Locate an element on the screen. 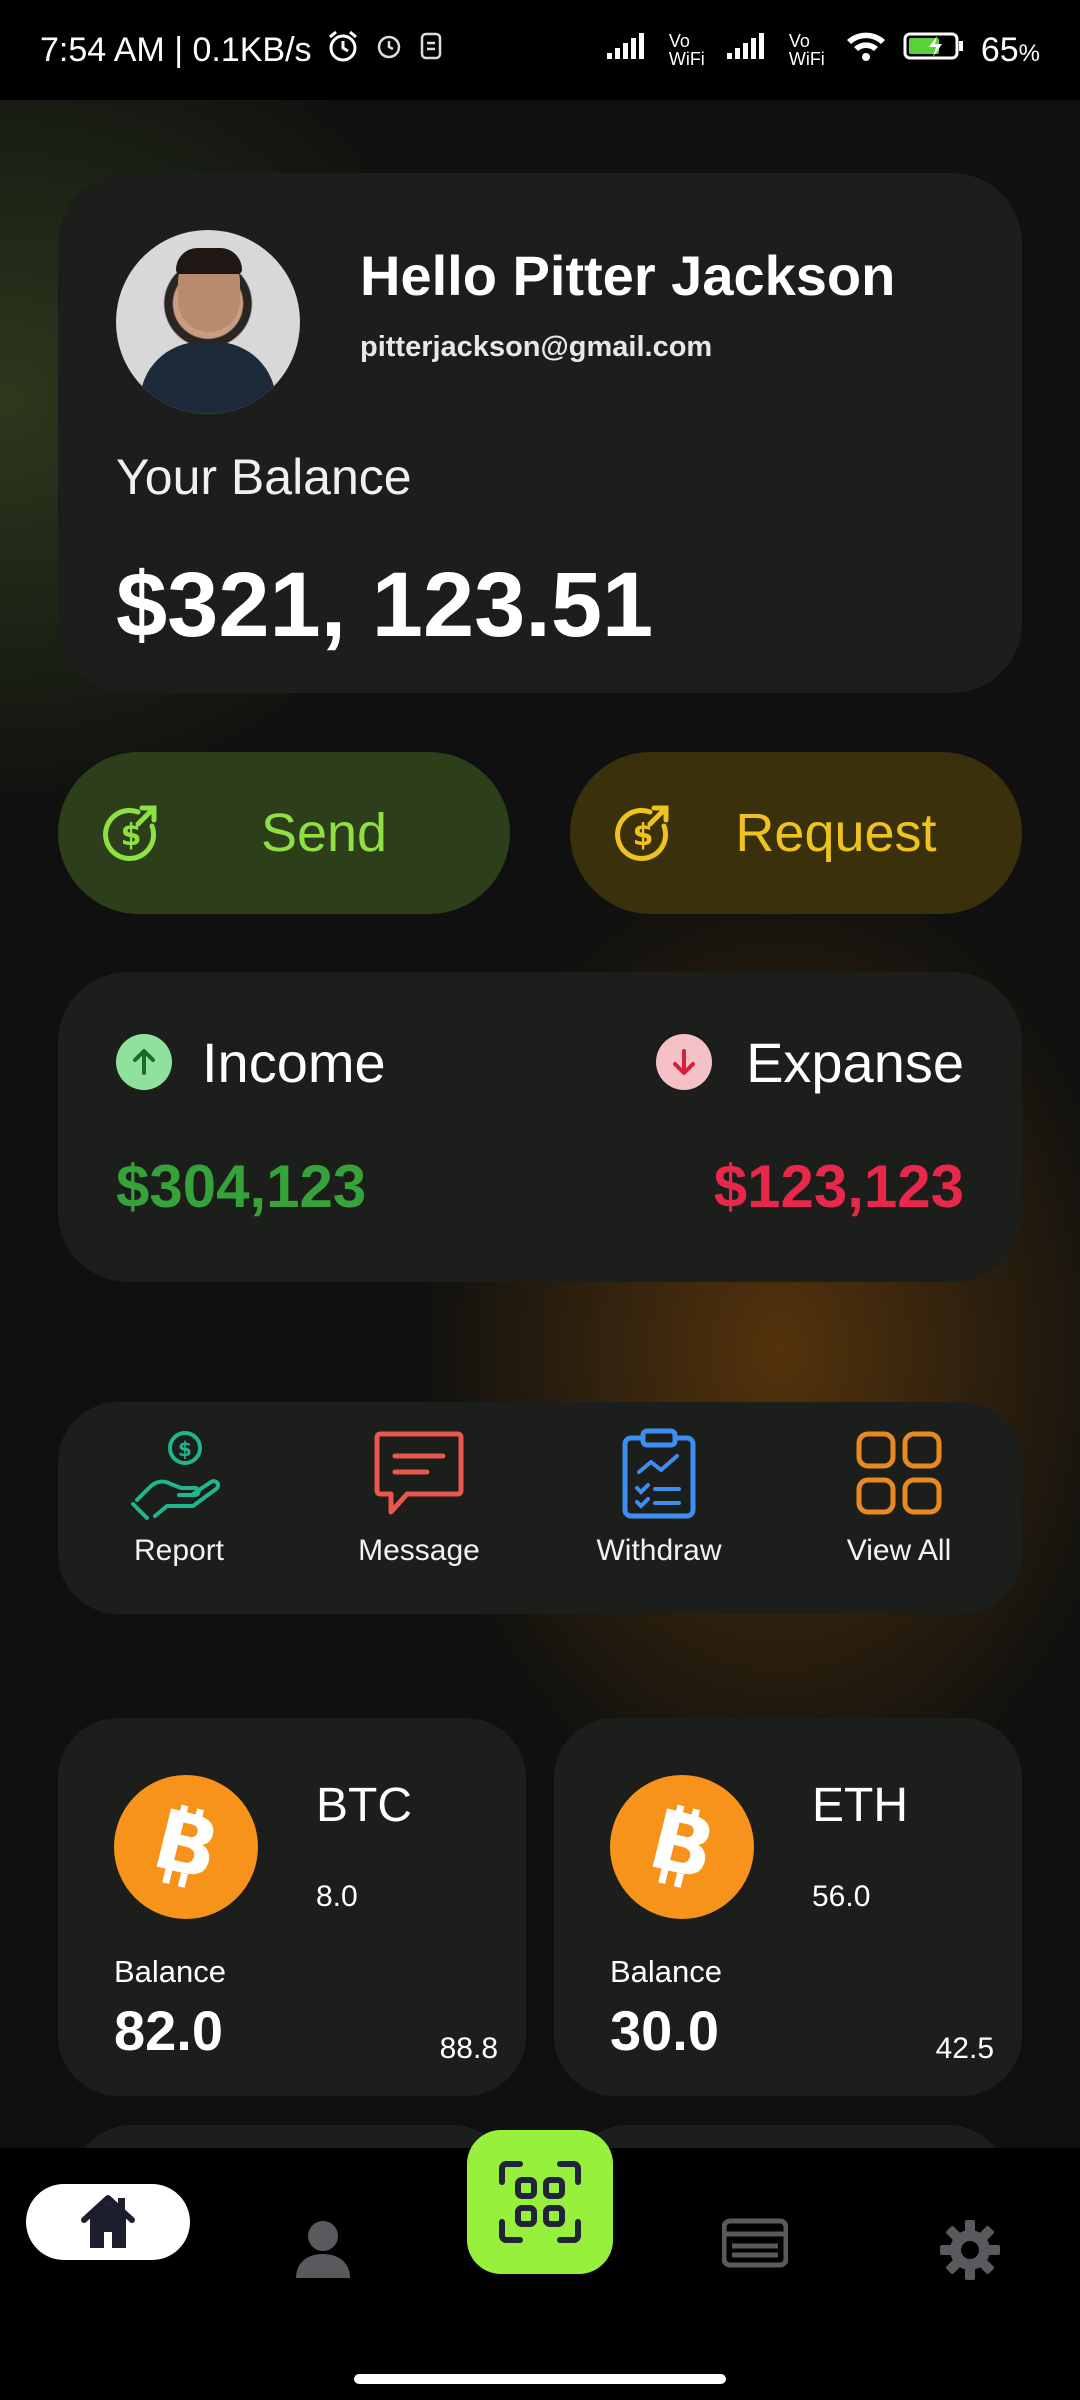  clipboard-chart-icon is located at coordinates (659, 1473).